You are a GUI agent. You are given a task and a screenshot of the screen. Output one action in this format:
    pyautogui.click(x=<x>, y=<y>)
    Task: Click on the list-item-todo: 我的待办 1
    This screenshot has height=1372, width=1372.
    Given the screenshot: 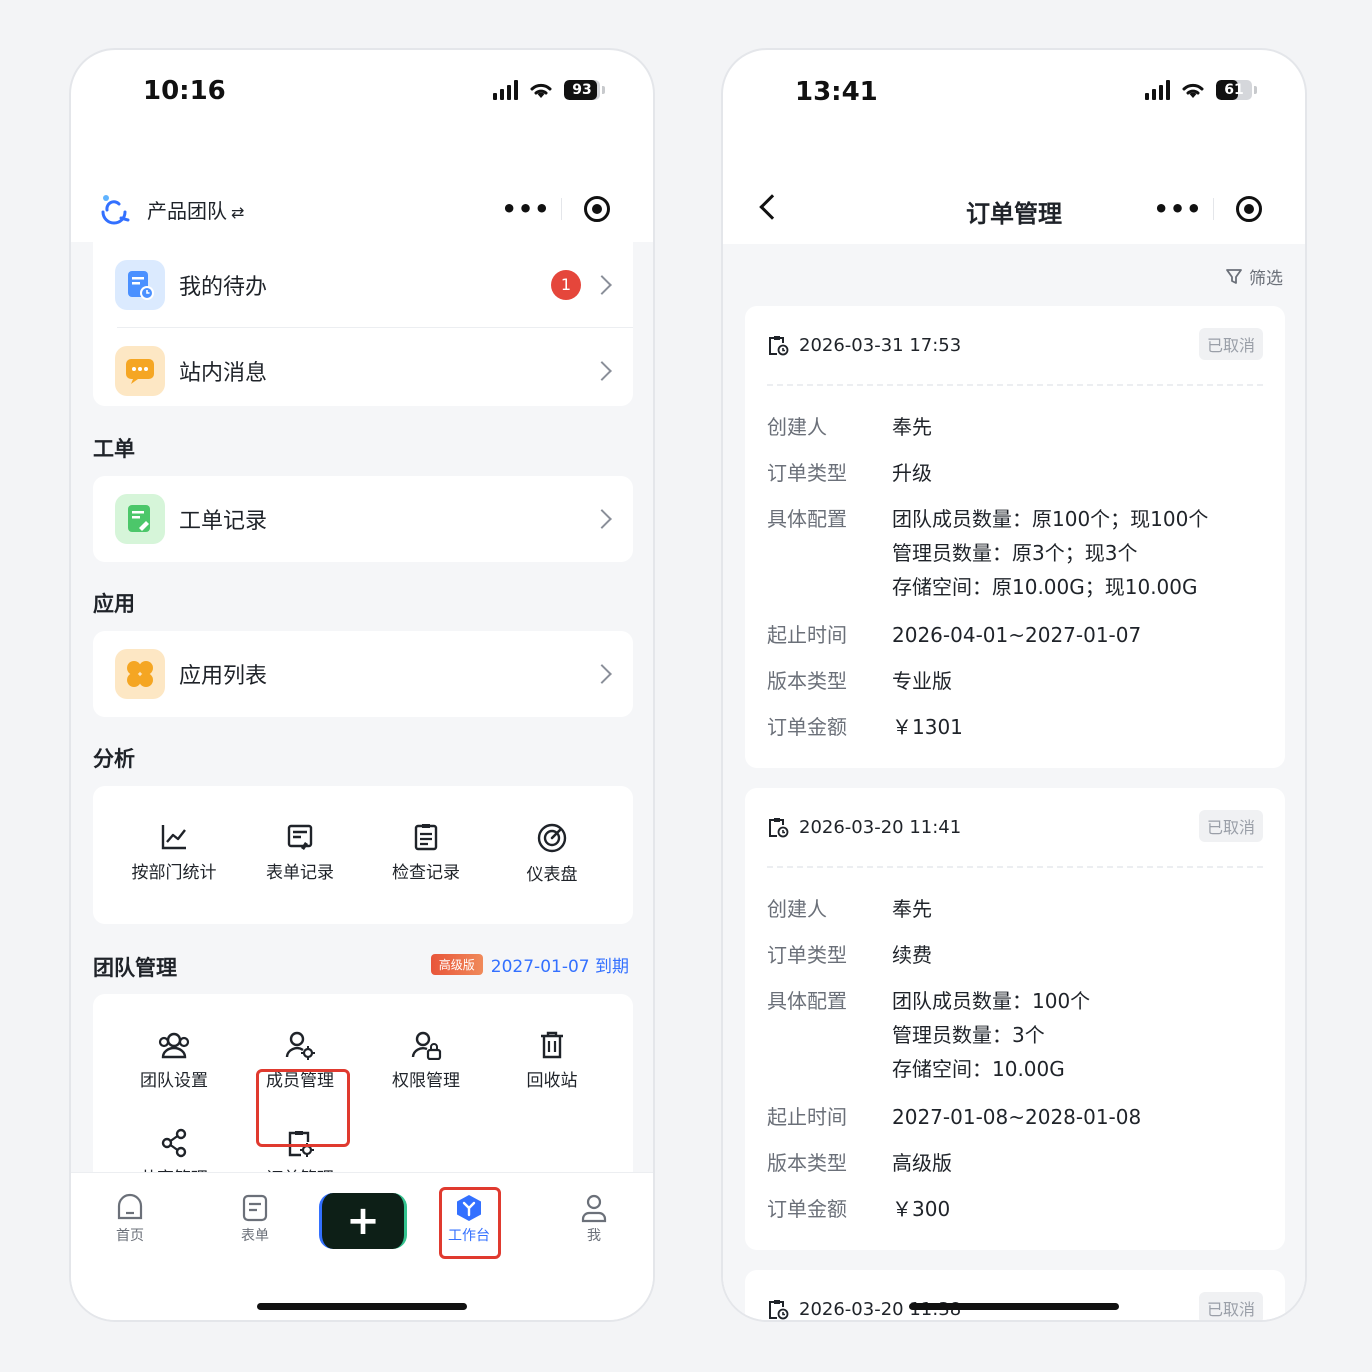 What is the action you would take?
    pyautogui.click(x=363, y=285)
    